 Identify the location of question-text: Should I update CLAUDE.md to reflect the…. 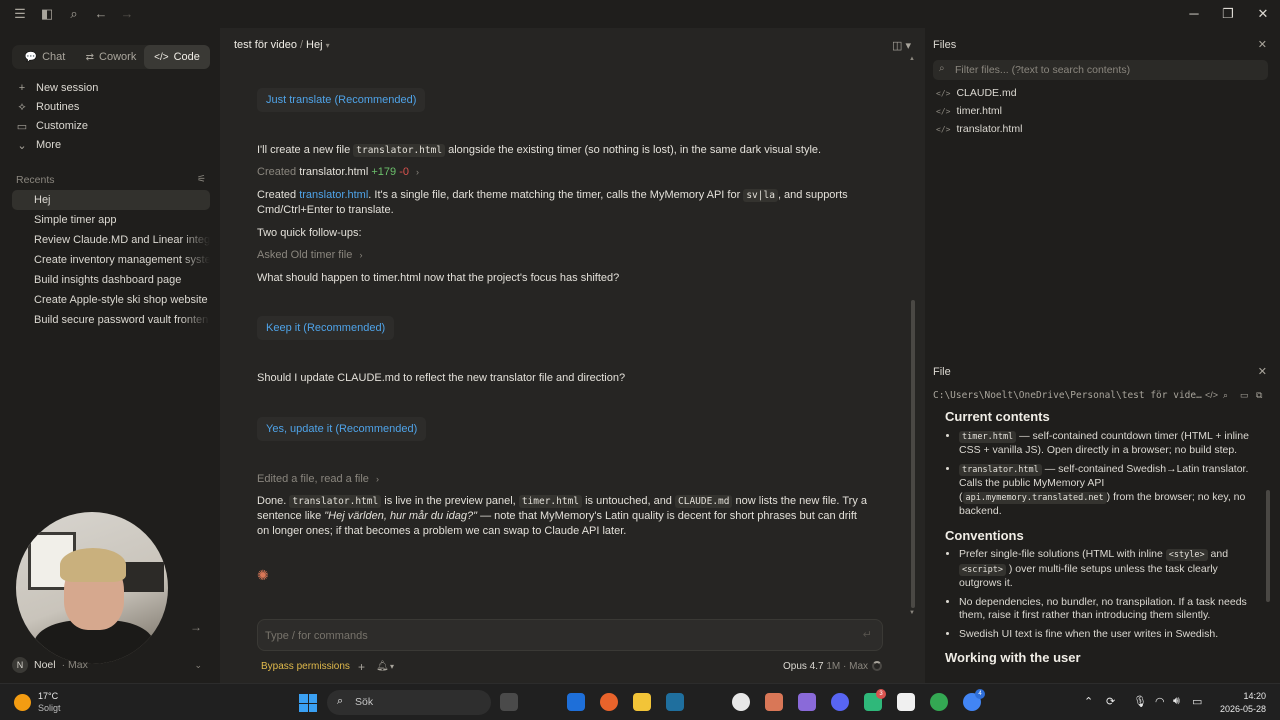
(441, 378).